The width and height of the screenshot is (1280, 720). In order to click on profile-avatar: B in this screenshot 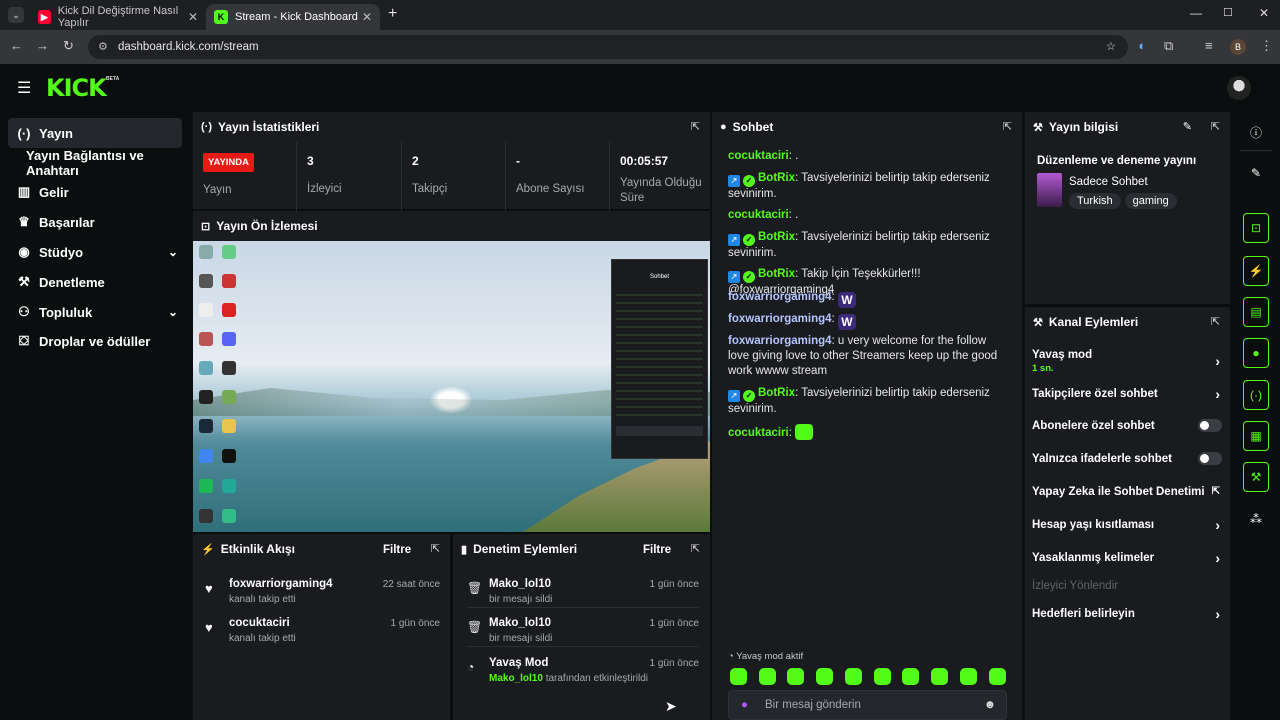, I will do `click(1238, 47)`.